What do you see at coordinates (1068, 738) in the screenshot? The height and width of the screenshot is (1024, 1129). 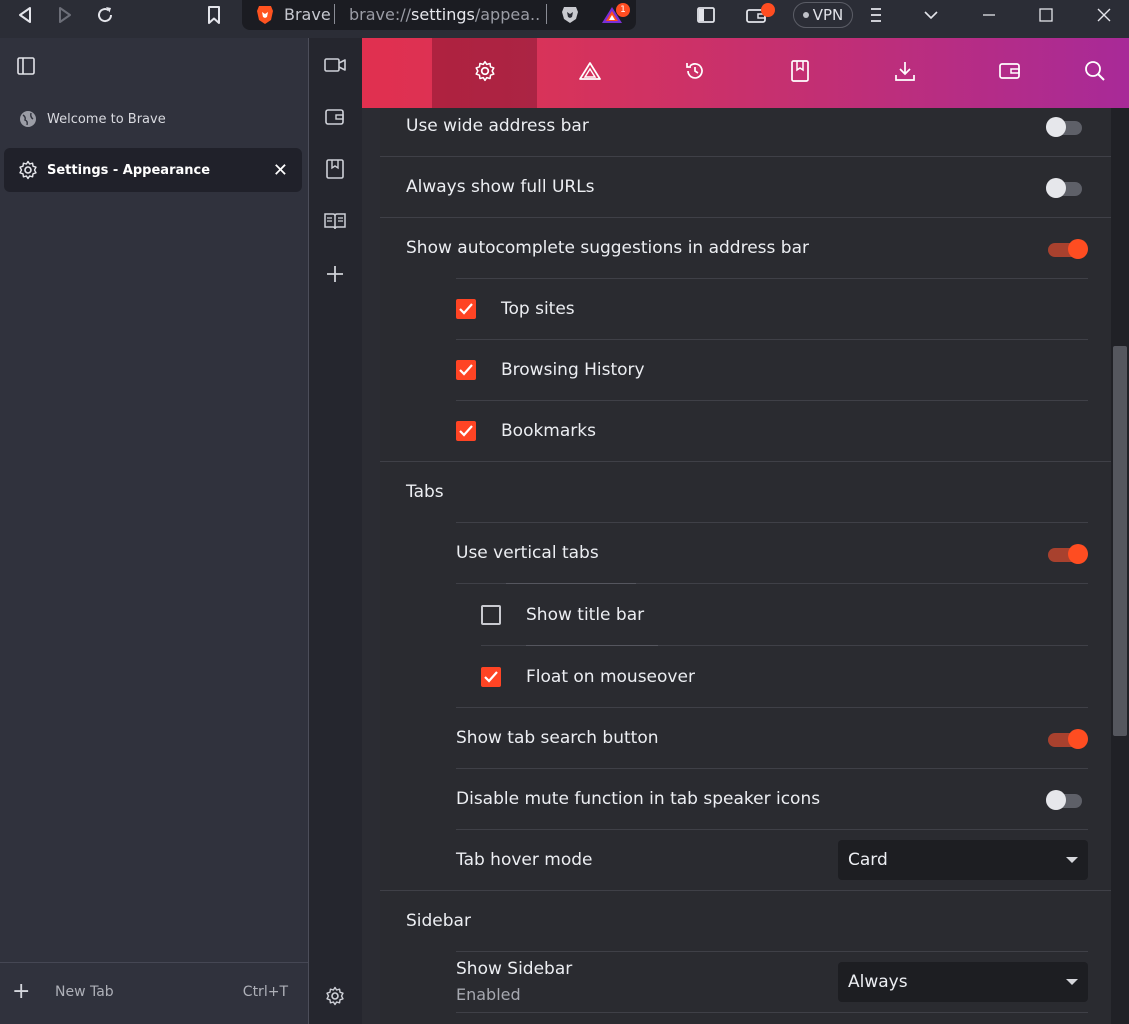 I see `tab-search-button-toggle` at bounding box center [1068, 738].